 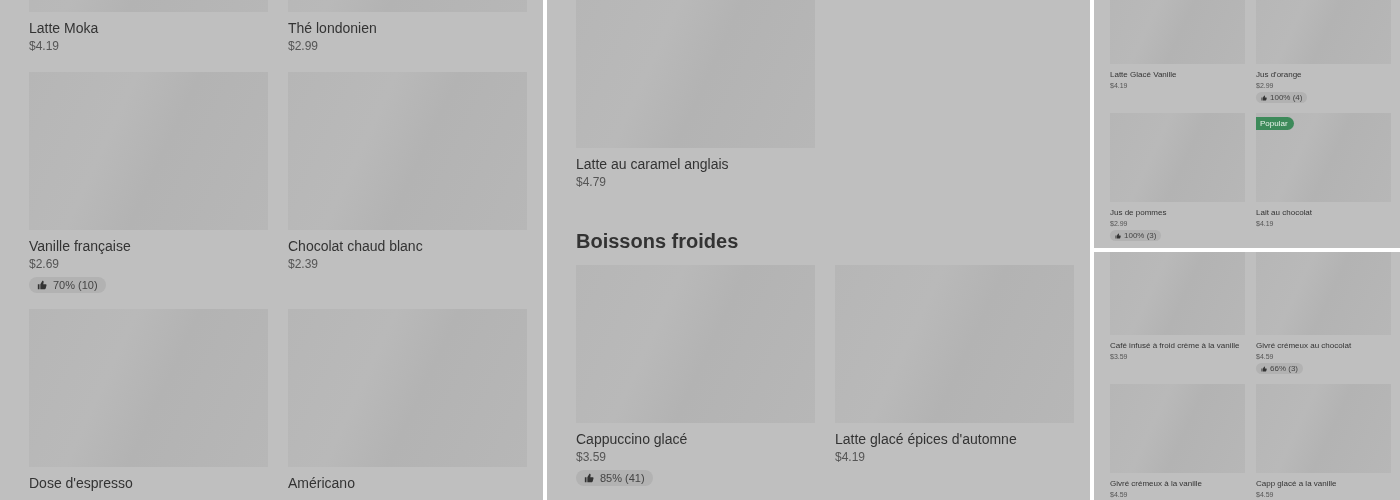 I want to click on item-name: Jus de pommes, so click(x=1139, y=212).